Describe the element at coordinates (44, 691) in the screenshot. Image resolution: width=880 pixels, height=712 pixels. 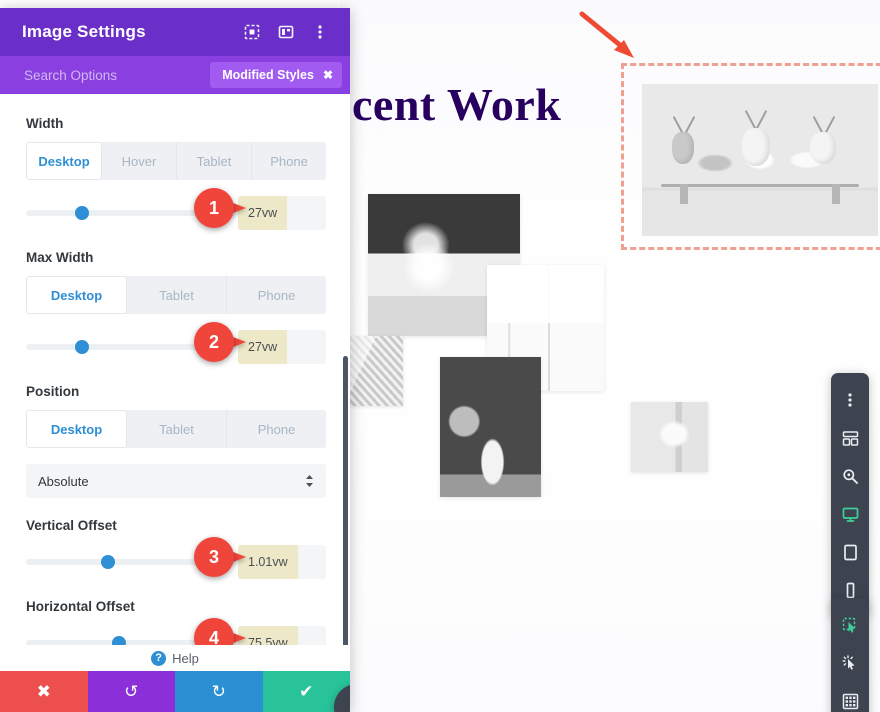
I see `cancel-button: ✖` at that location.